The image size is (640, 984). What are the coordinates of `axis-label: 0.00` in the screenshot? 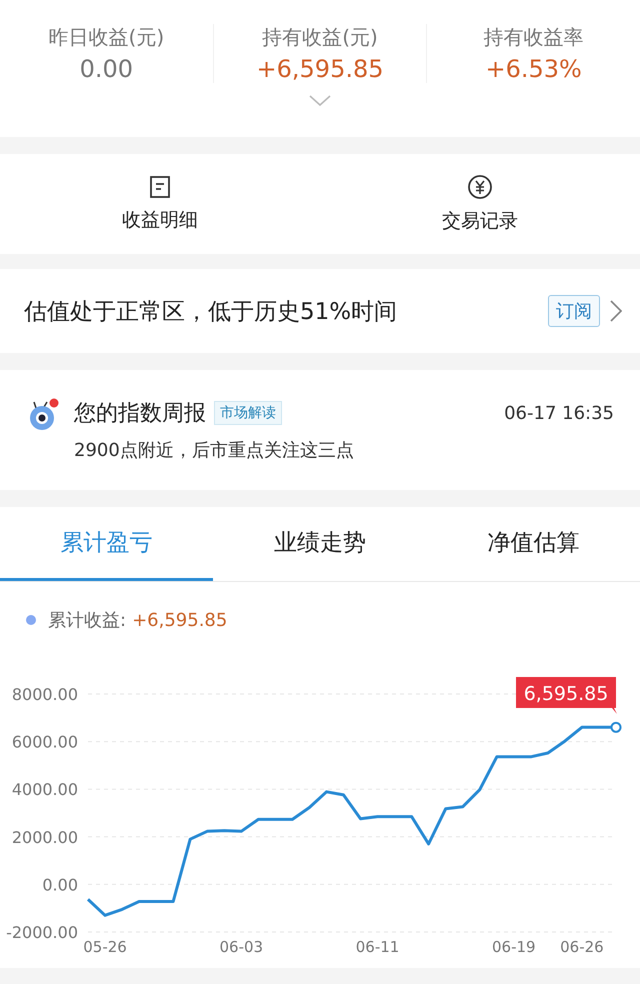 It's located at (60, 884).